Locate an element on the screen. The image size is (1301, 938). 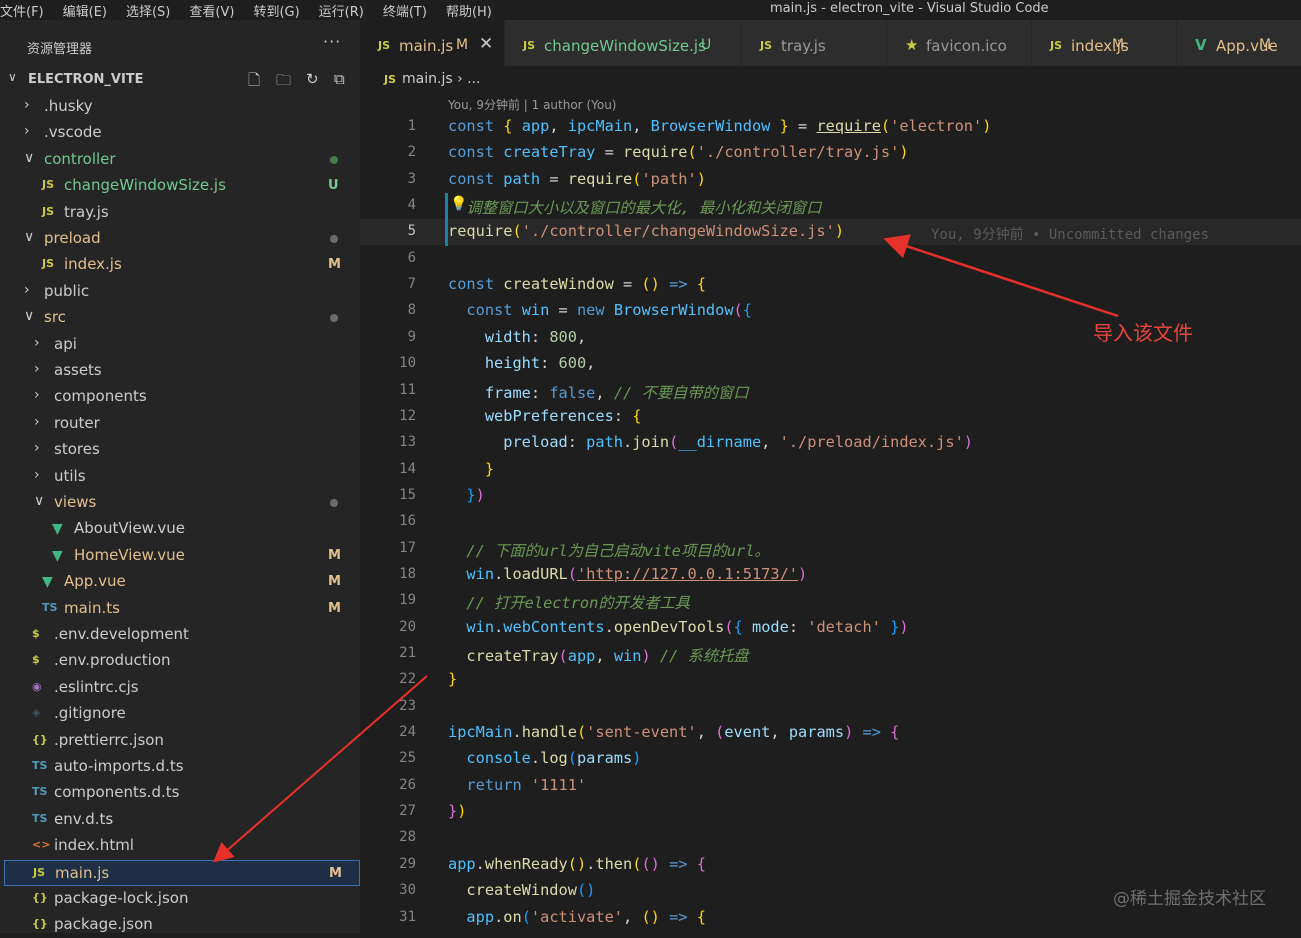
project-header: ∨ ELECTRON_VITE 🗋 🗀 ↻ ⧉ is located at coordinates (180, 80).